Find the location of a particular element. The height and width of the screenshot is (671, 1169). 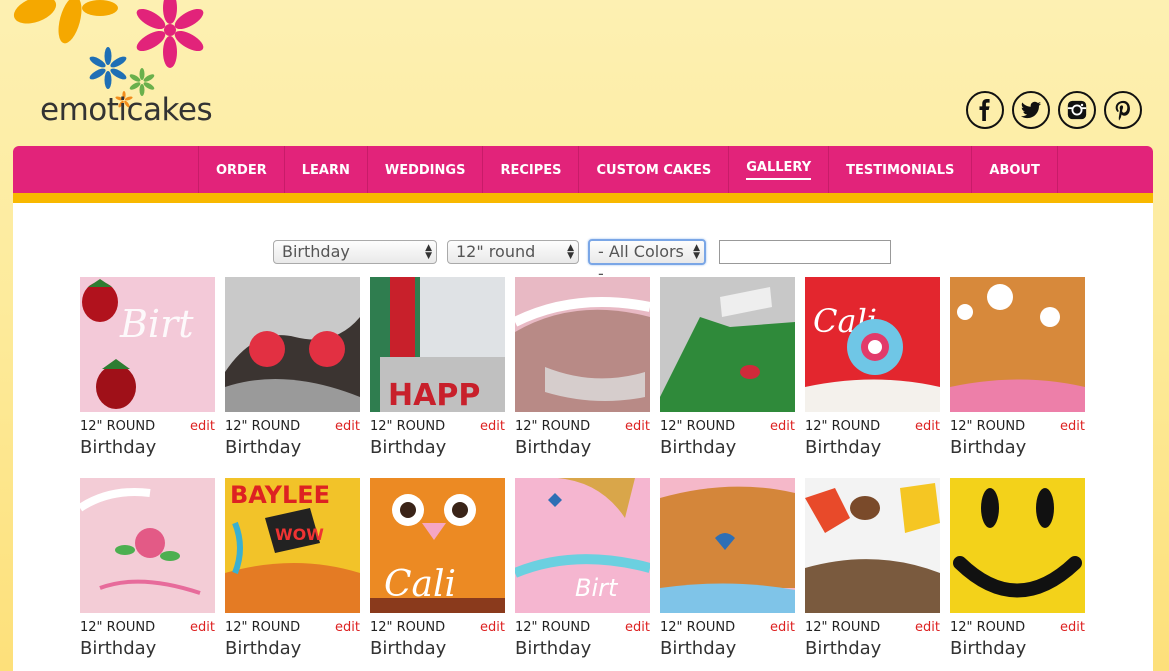

svg-text: Birt is located at coordinates (156, 324).